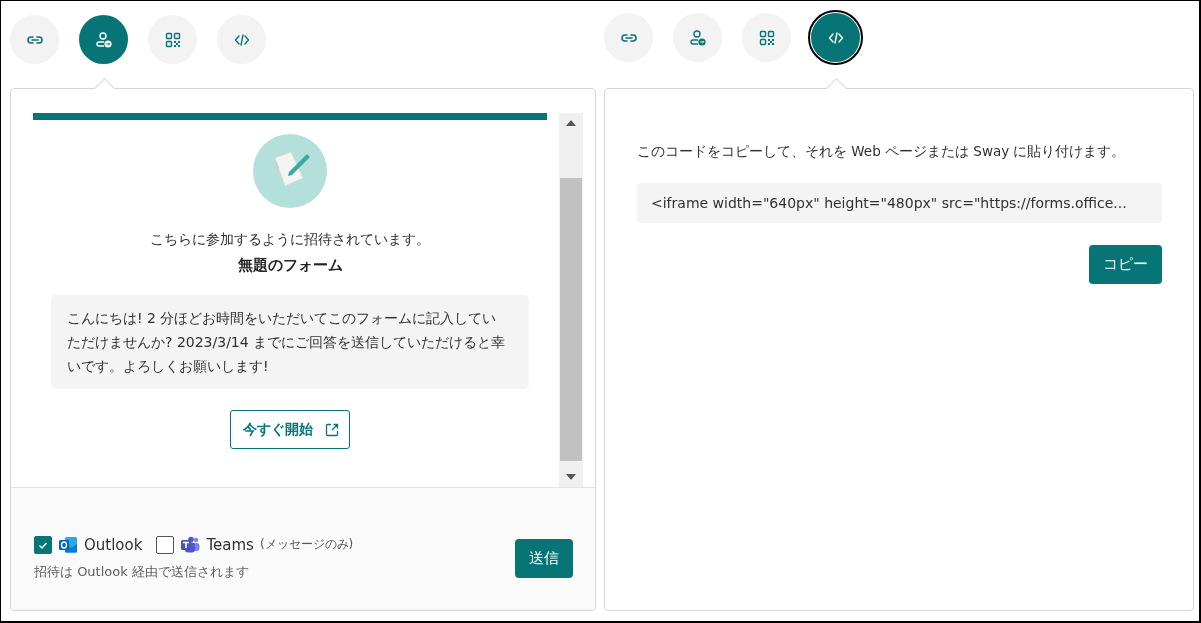  I want to click on scrollbar, so click(571, 300).